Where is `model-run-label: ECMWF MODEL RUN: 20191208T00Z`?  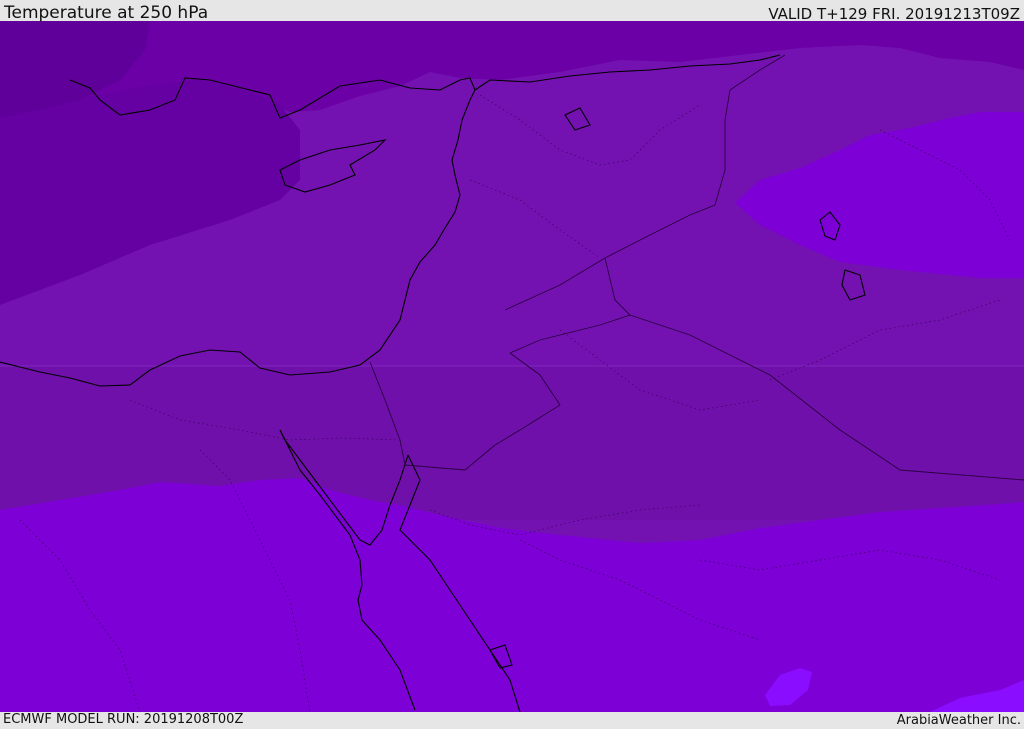
model-run-label: ECMWF MODEL RUN: 20191208T00Z is located at coordinates (123, 719).